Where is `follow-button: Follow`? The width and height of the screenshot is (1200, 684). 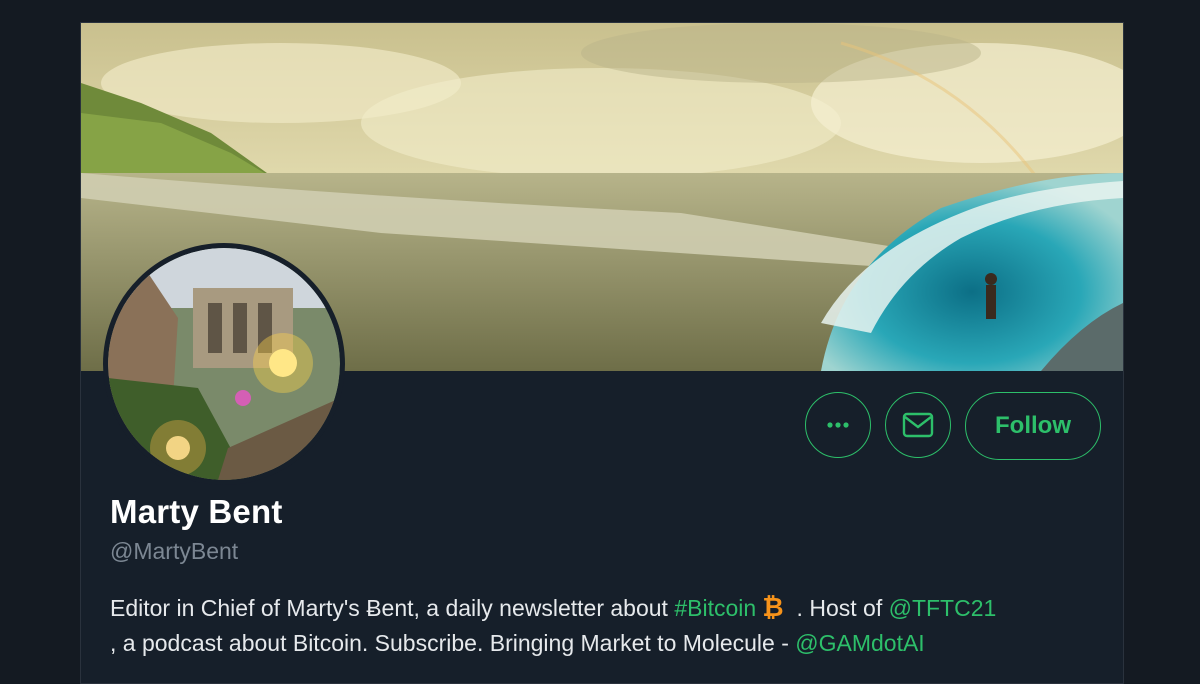
follow-button: Follow is located at coordinates (1033, 426).